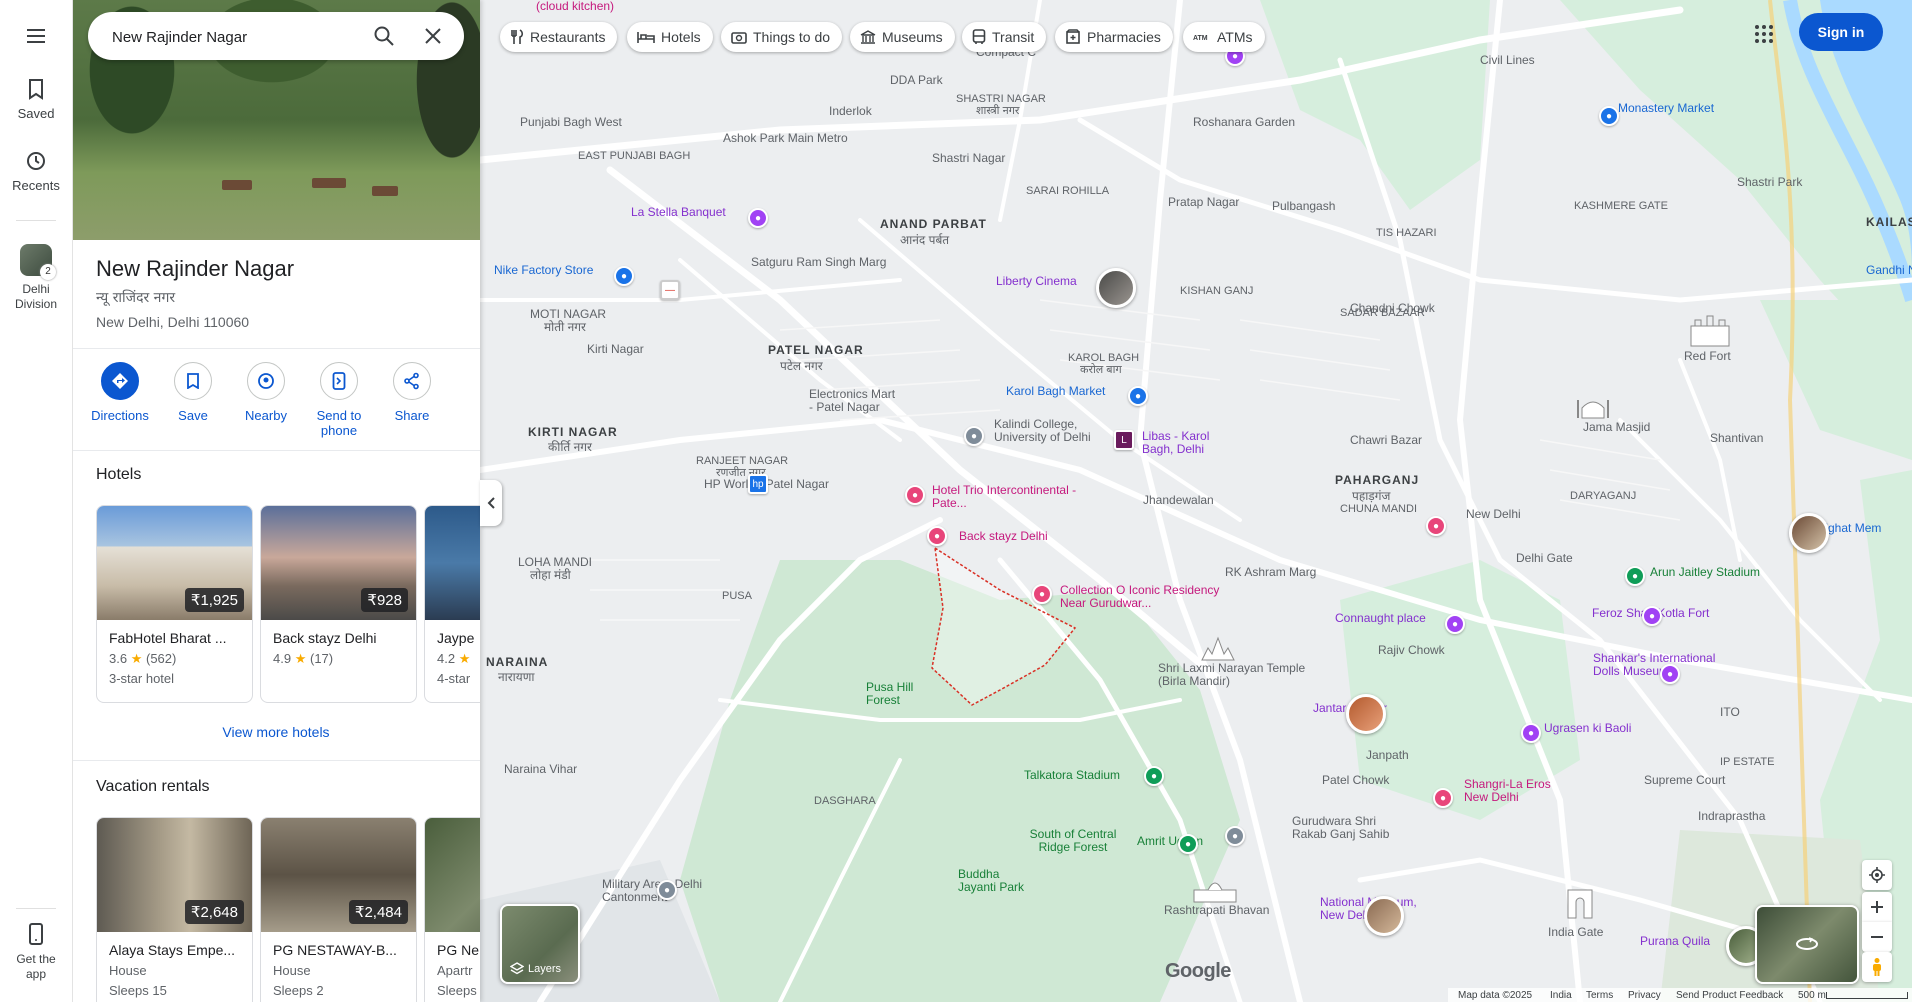 This screenshot has height=1002, width=1912. What do you see at coordinates (1729, 995) in the screenshot?
I see `send-feedback-link: Send Product Feedback` at bounding box center [1729, 995].